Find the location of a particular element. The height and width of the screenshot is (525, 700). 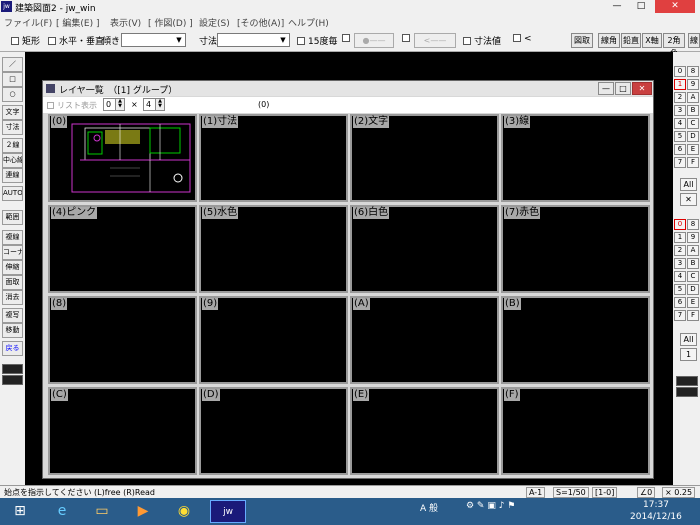

line-button: 線 is located at coordinates (694, 40).